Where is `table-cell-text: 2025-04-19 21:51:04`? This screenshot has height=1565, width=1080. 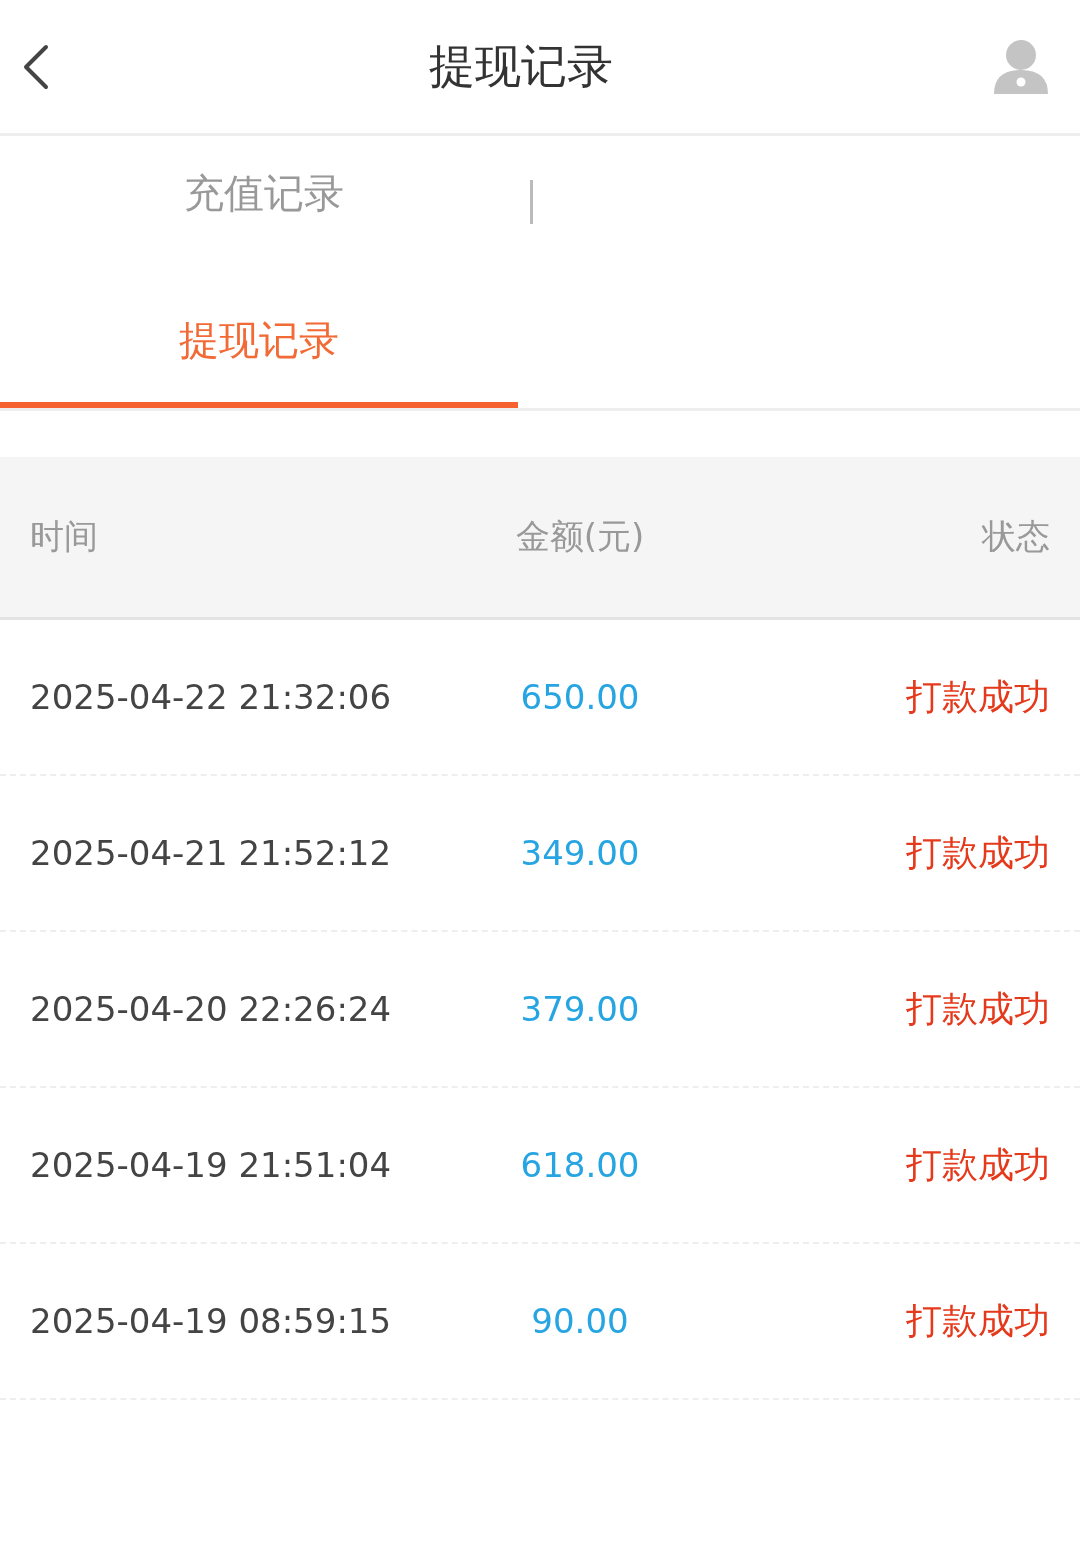
table-cell-text: 2025-04-19 21:51:04 is located at coordinates (211, 1165).